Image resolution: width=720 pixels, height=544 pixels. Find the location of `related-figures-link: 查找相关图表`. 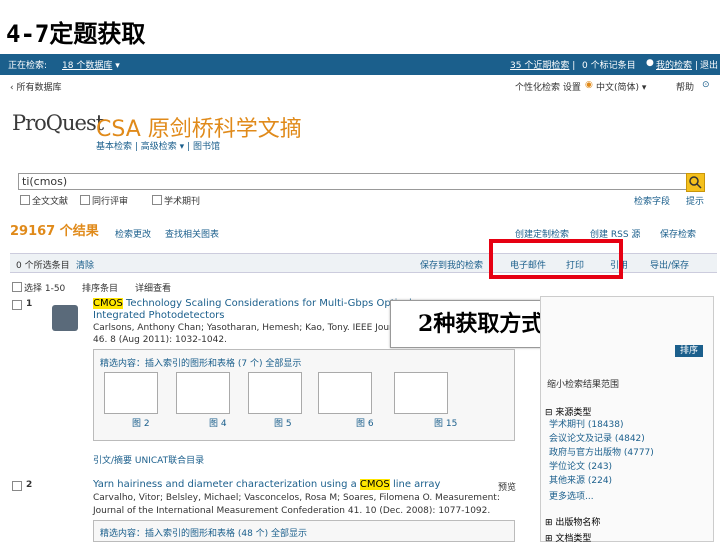

related-figures-link: 查找相关图表 is located at coordinates (192, 233).